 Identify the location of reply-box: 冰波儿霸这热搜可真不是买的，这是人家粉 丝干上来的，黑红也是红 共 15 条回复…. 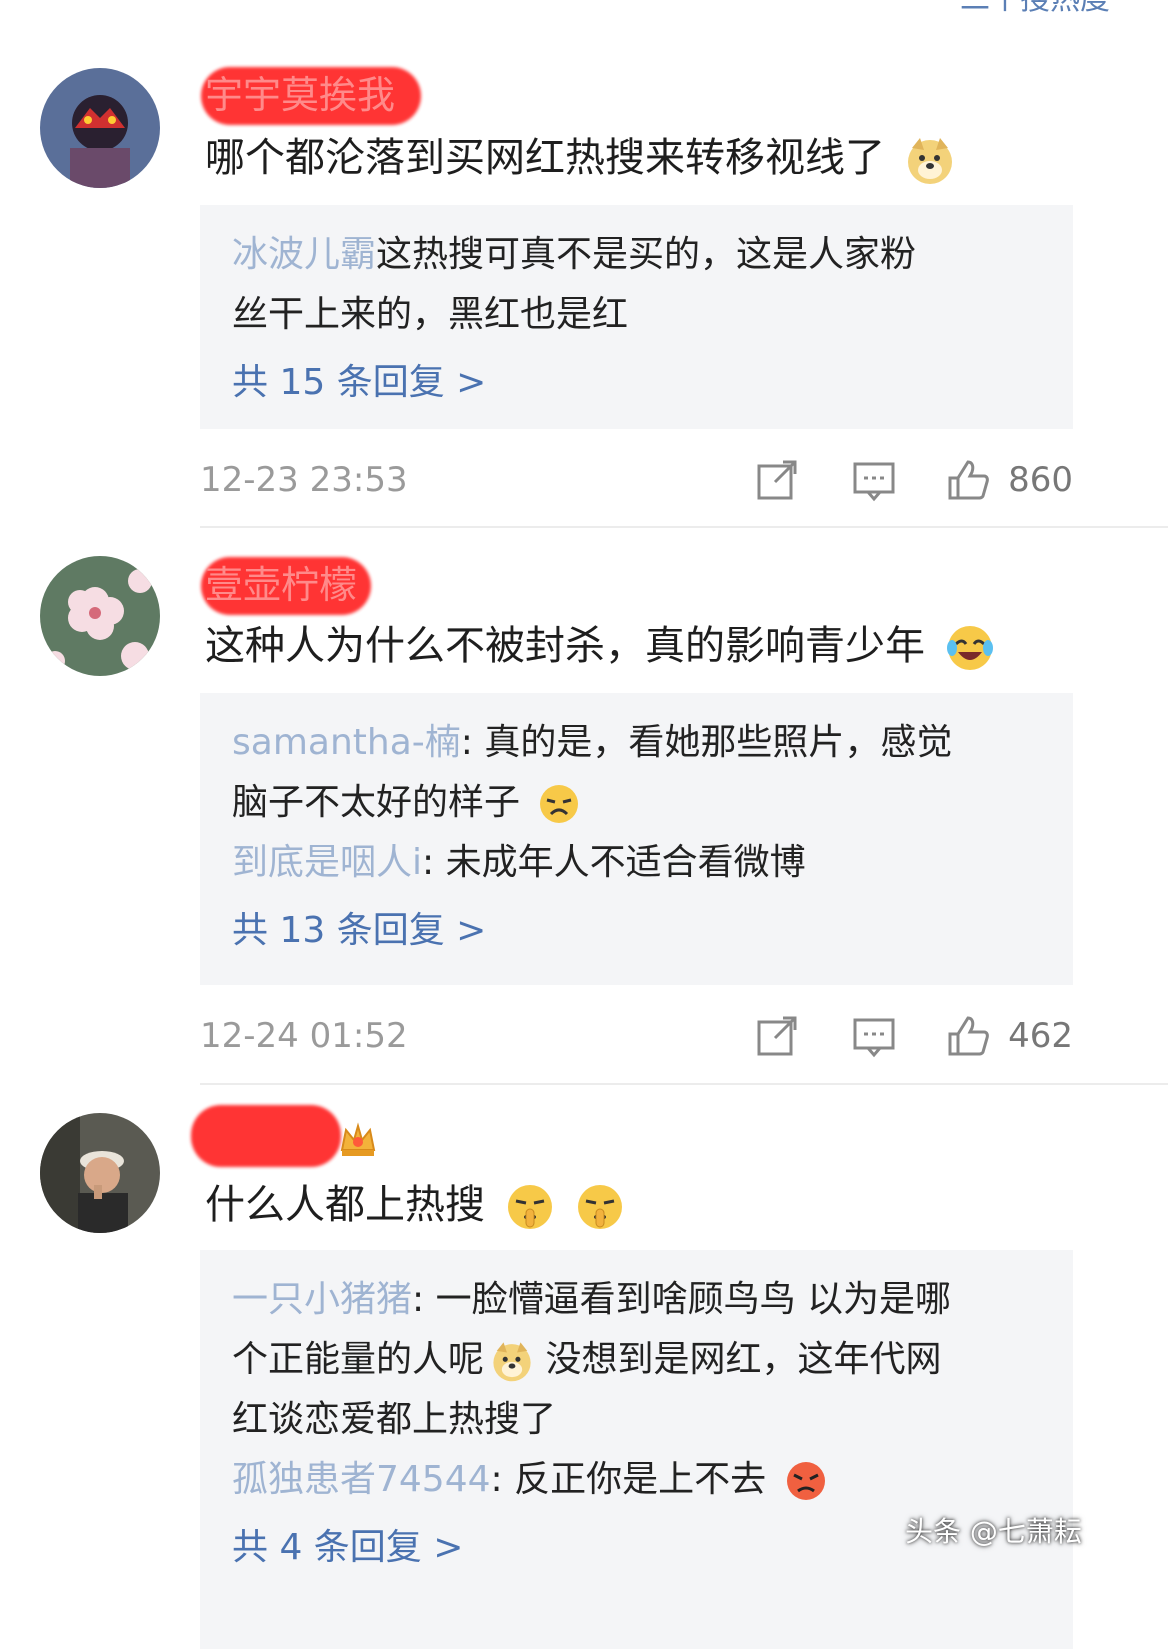
(636, 317).